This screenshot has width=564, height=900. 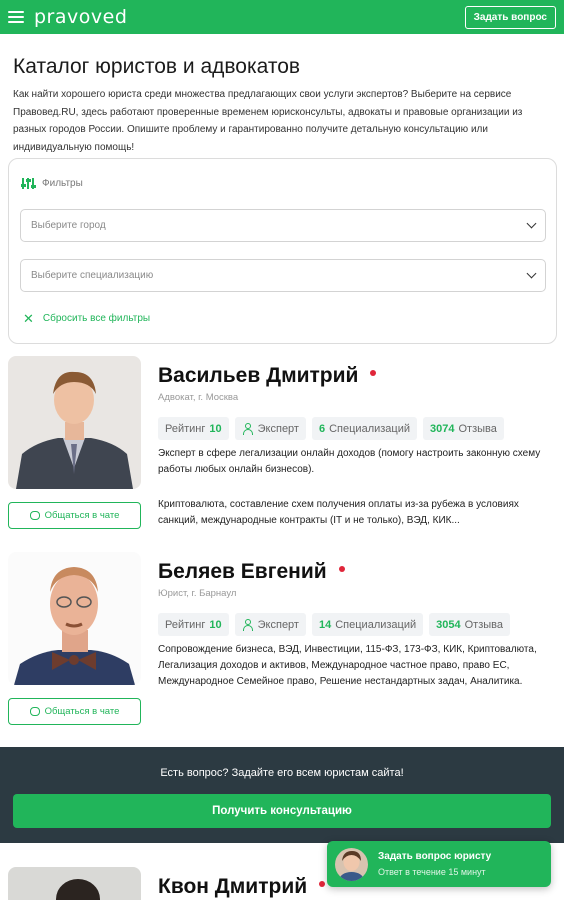 I want to click on filters-title: Фильтры, so click(x=62, y=183).